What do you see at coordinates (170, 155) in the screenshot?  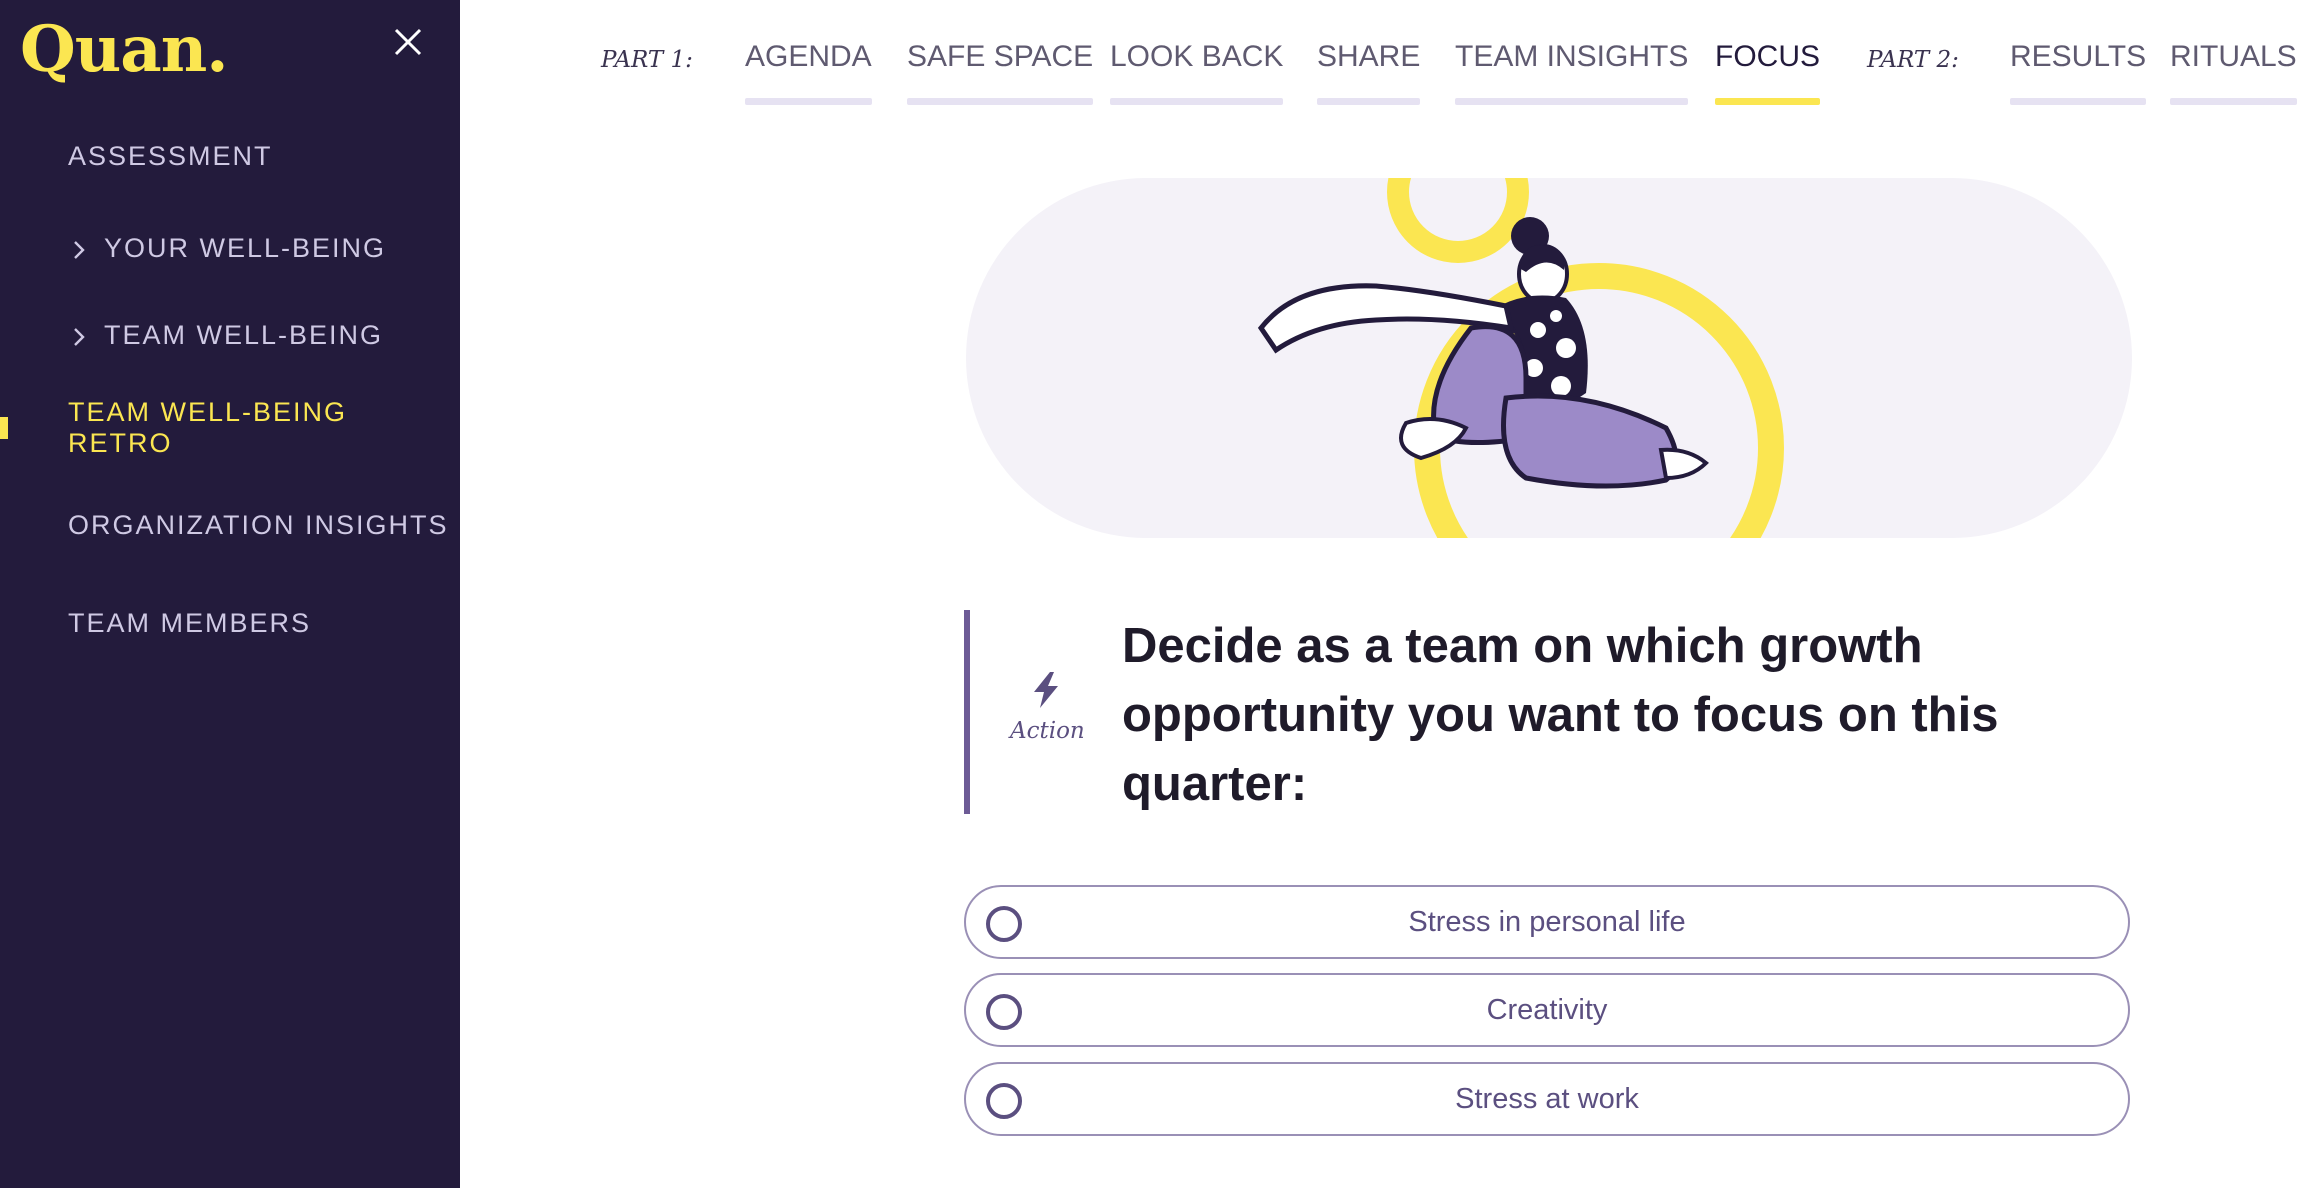 I see `sidebar-item-label: ASSESSMENT` at bounding box center [170, 155].